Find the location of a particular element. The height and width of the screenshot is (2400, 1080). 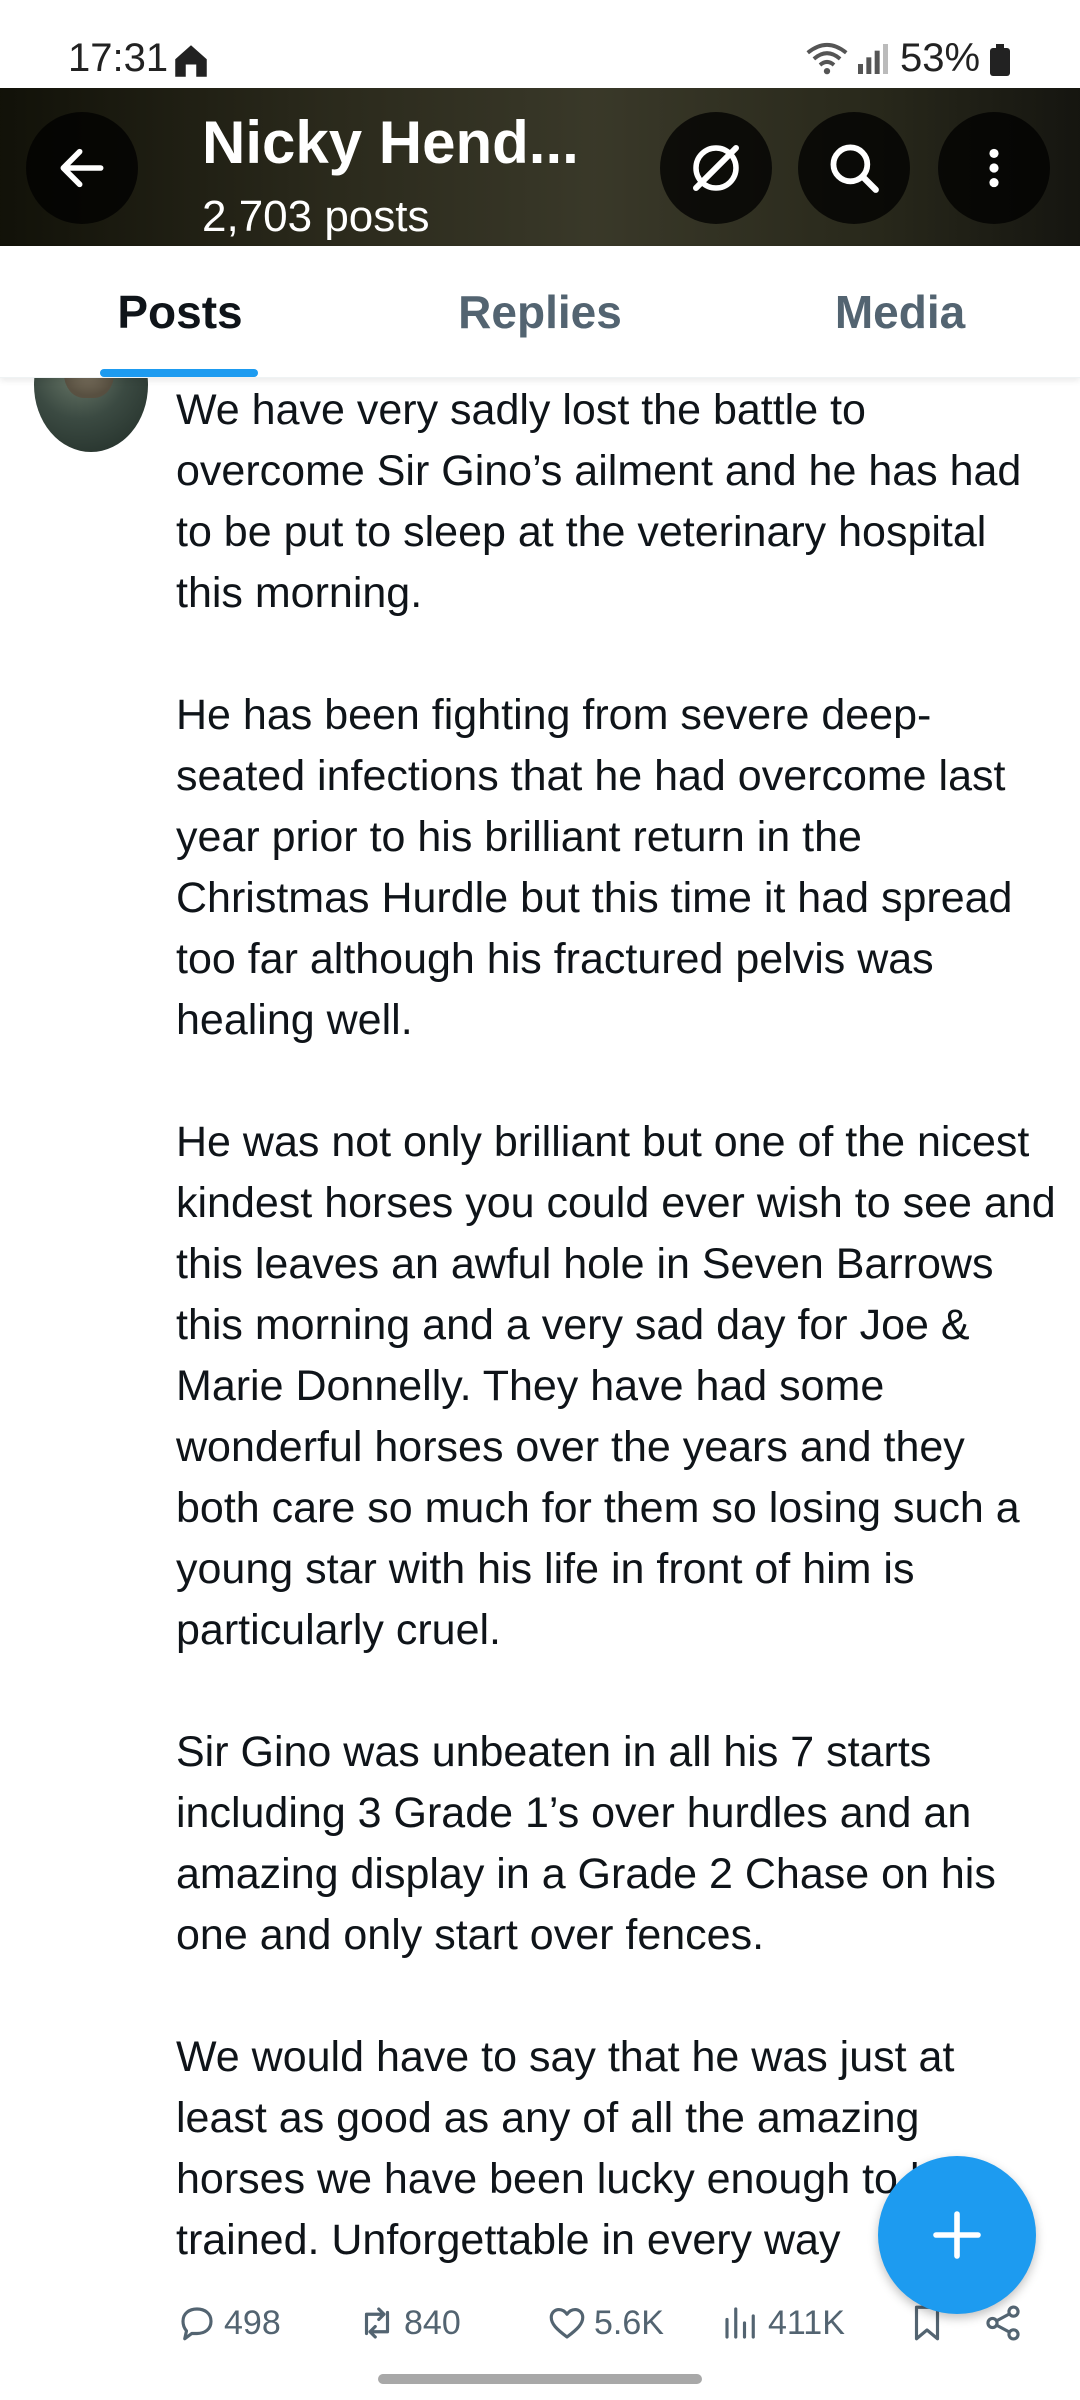

repost-button: 840 is located at coordinates (408, 2323).